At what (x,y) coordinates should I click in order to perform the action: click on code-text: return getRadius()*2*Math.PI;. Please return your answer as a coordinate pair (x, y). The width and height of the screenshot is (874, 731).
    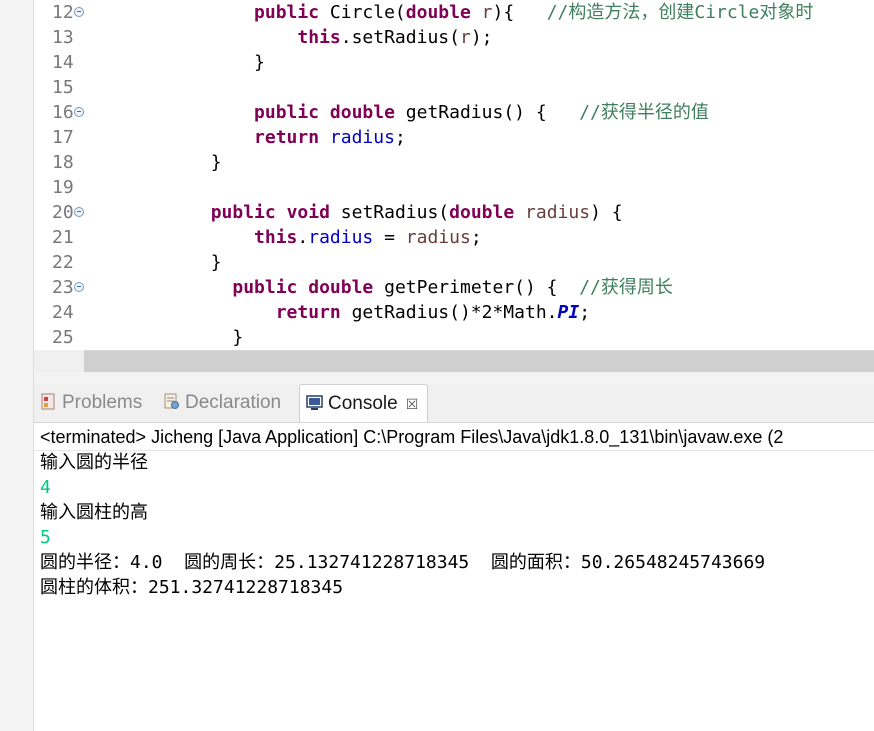
    Looking at the image, I should click on (357, 312).